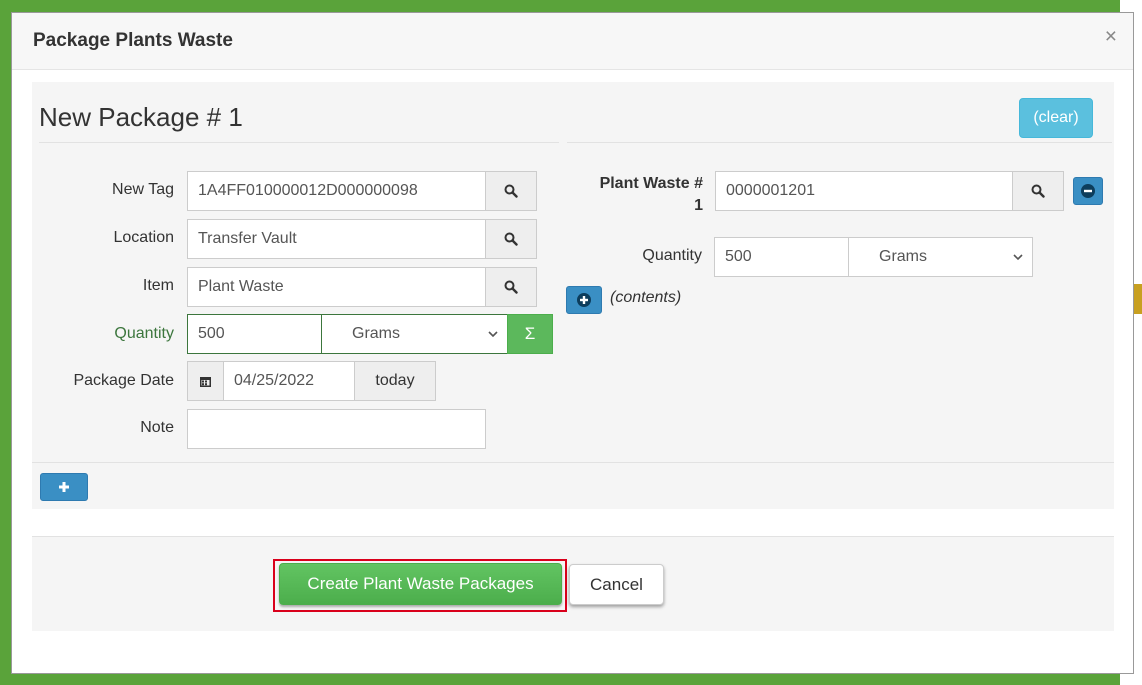 The image size is (1142, 685). I want to click on add-contents-button, so click(584, 300).